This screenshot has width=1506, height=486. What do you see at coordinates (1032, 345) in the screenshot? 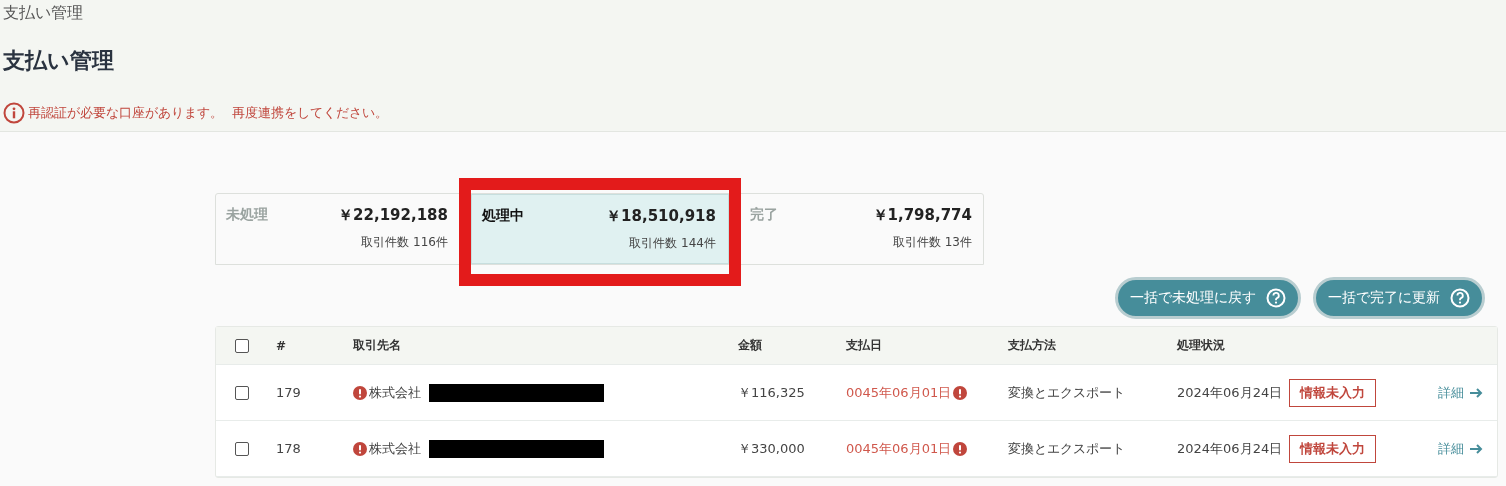
I see `column-header: 支払方法` at bounding box center [1032, 345].